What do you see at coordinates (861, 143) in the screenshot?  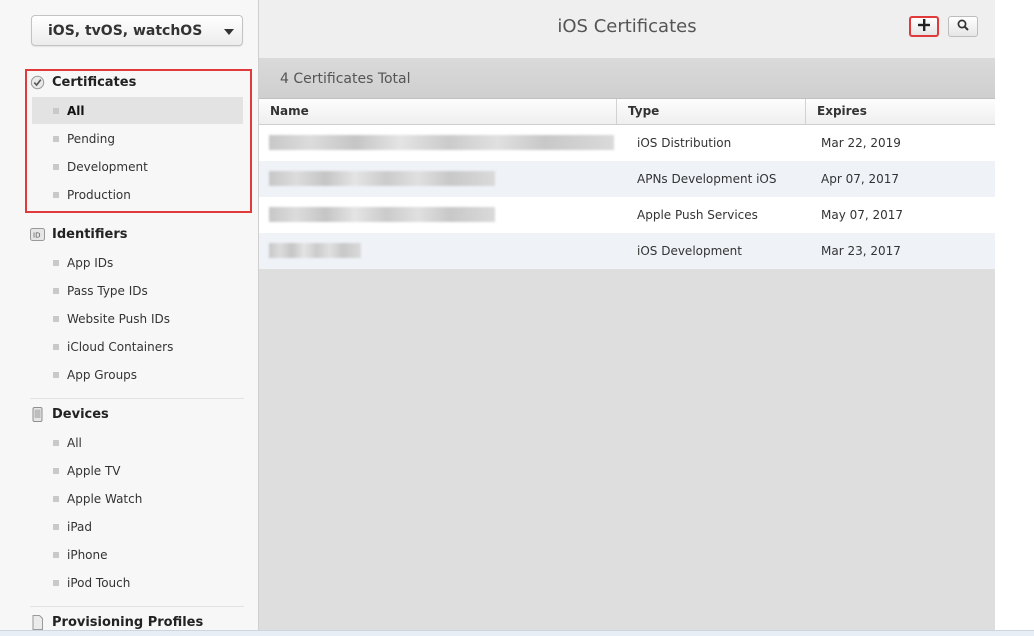 I see `cell-expires: Mar 22, 2019` at bounding box center [861, 143].